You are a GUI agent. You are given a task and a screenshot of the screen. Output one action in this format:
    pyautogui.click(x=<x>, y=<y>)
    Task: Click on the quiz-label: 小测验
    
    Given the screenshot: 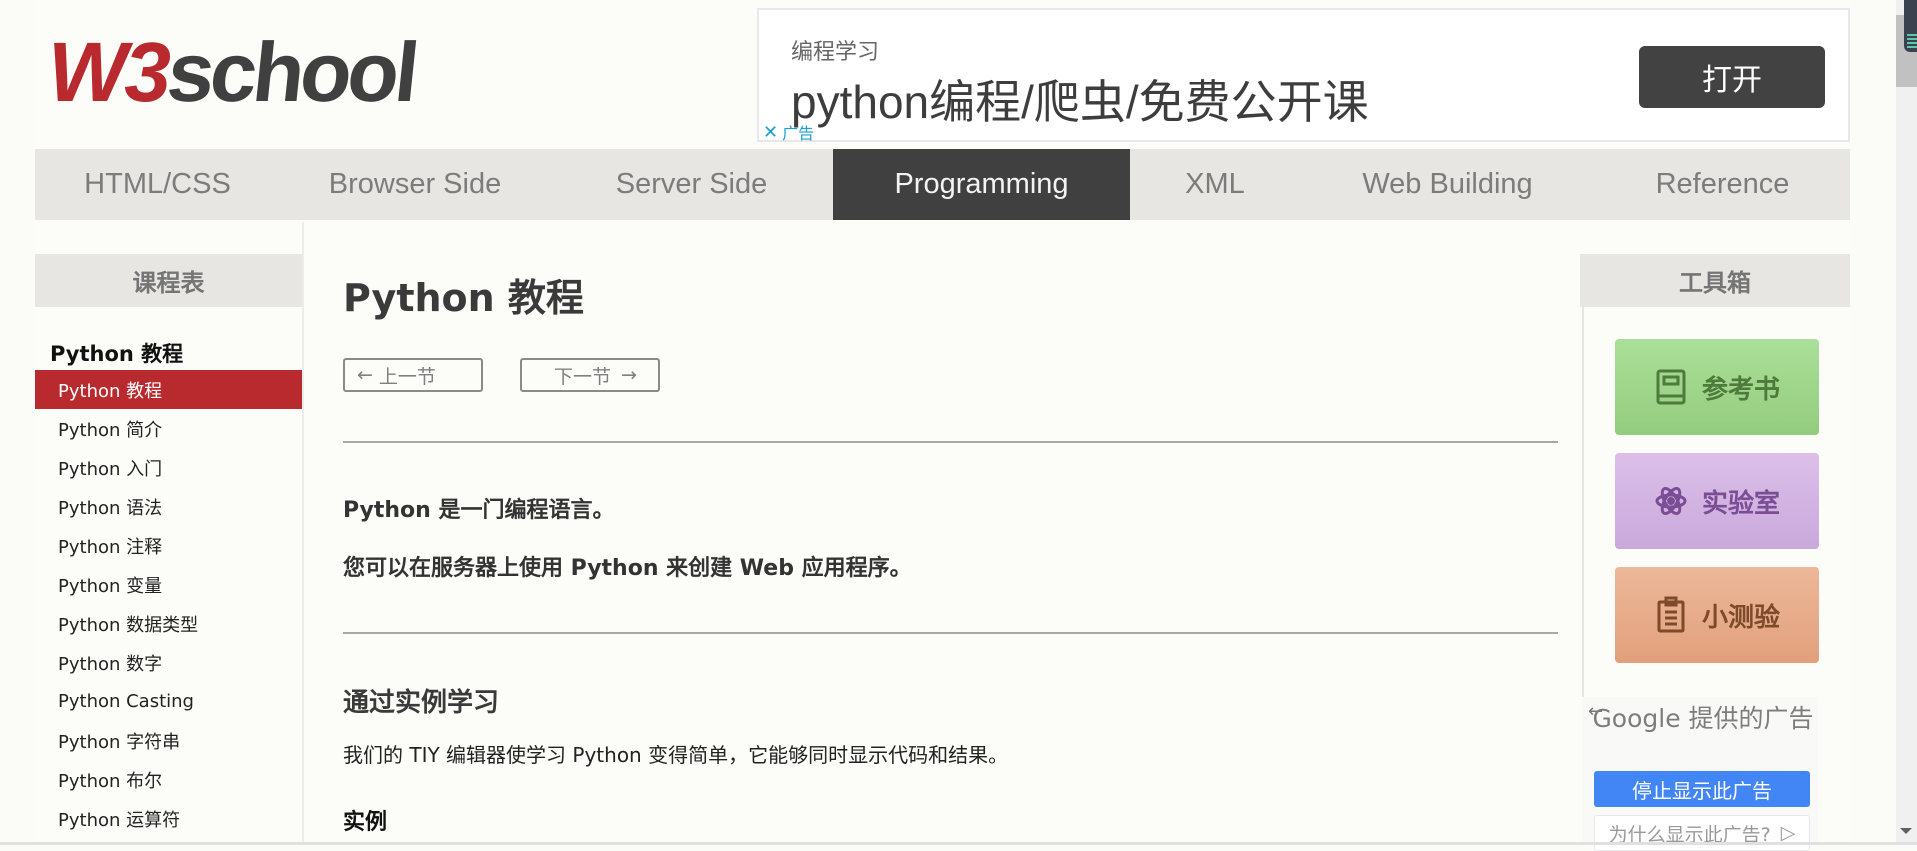 What is the action you would take?
    pyautogui.click(x=1740, y=617)
    